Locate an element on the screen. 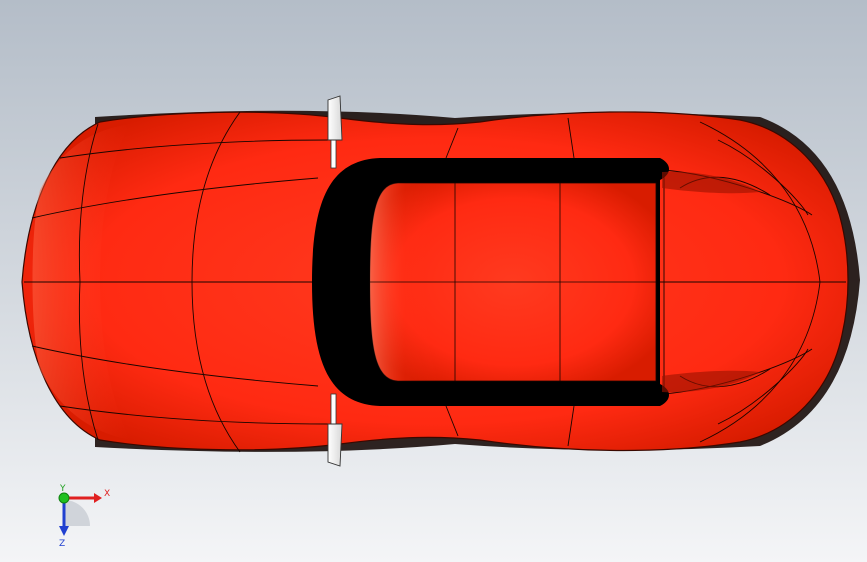  triad-reference-plane is located at coordinates (77, 513).